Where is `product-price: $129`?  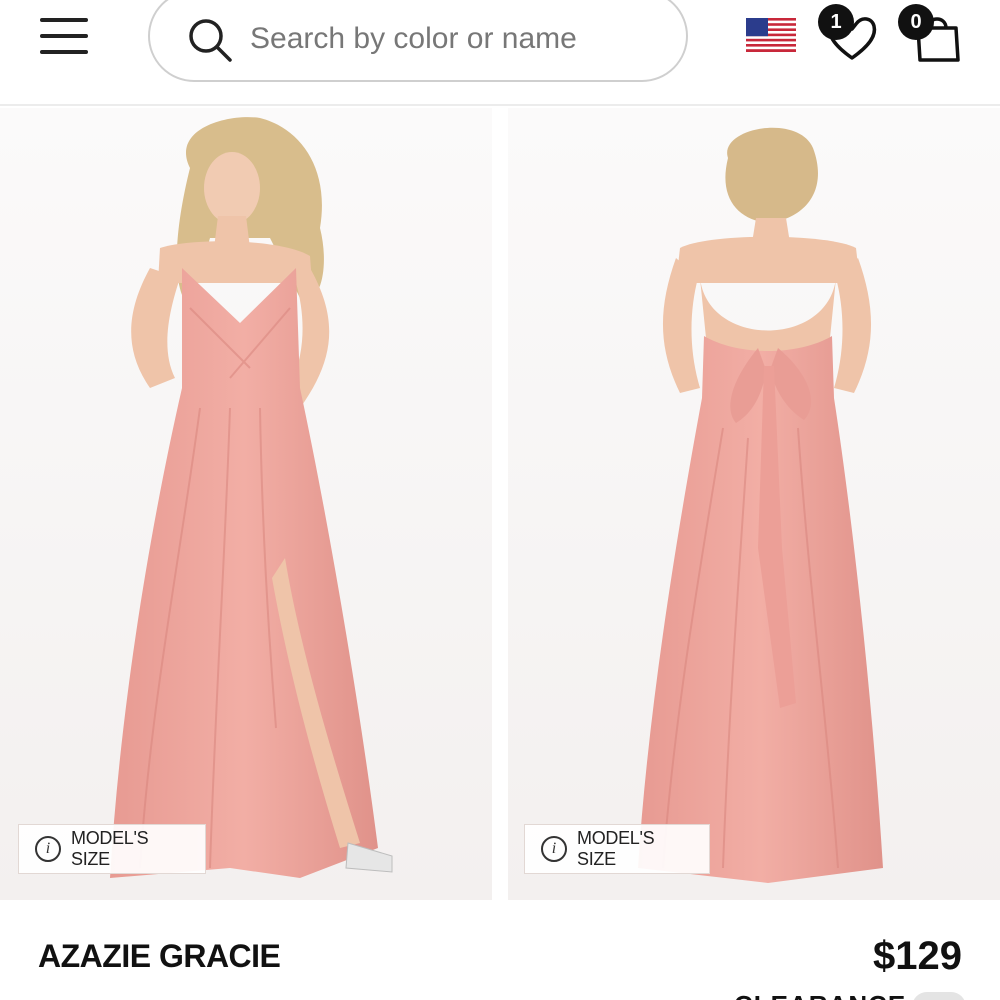
product-price: $129 is located at coordinates (917, 956).